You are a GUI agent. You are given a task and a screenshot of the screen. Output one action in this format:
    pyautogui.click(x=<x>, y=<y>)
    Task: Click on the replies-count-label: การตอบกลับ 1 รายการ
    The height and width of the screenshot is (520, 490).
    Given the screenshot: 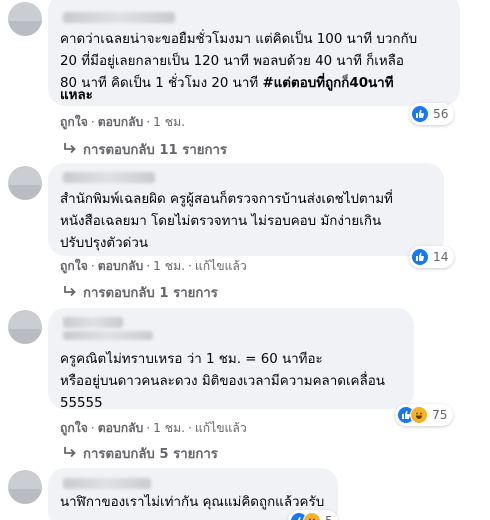 What is the action you would take?
    pyautogui.click(x=150, y=293)
    